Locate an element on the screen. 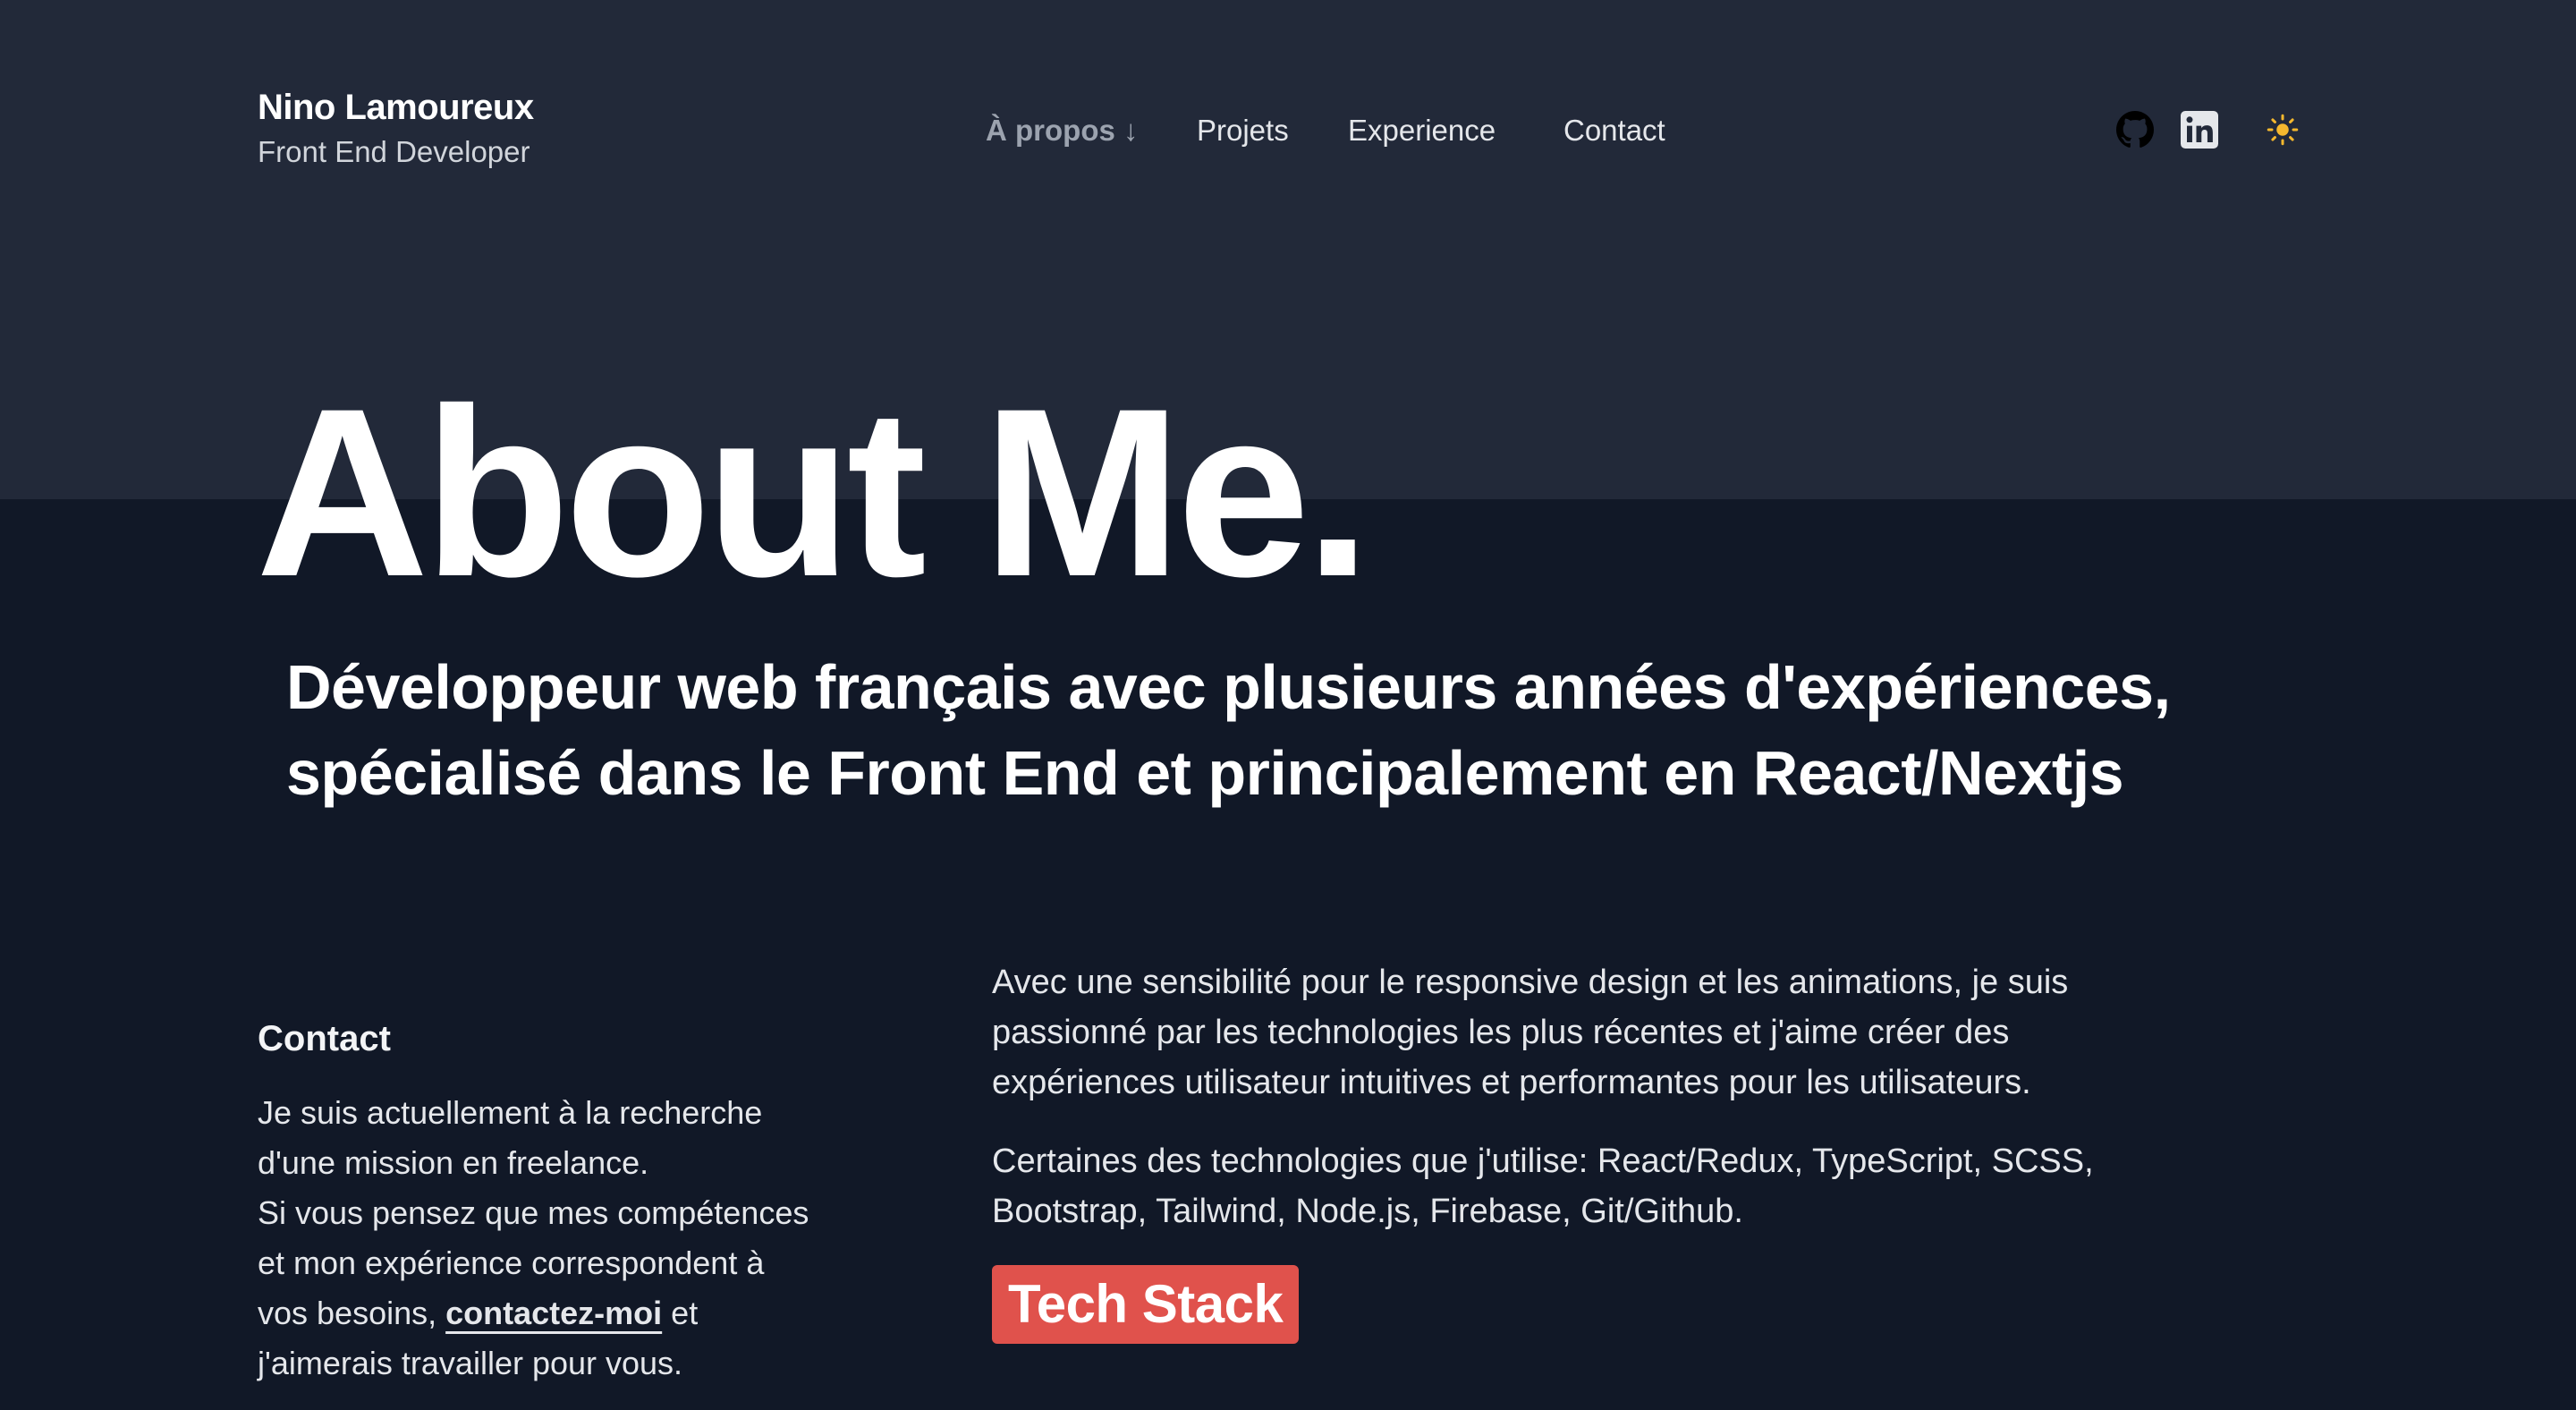 The image size is (2576, 1410). linkedin-icon is located at coordinates (2199, 130).